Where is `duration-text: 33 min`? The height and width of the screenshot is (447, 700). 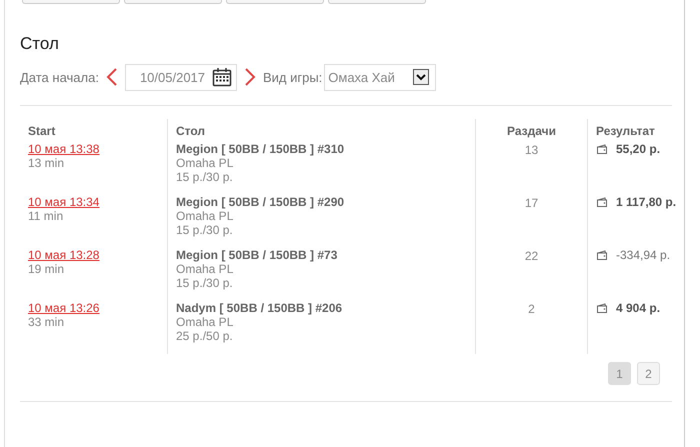 duration-text: 33 min is located at coordinates (47, 322).